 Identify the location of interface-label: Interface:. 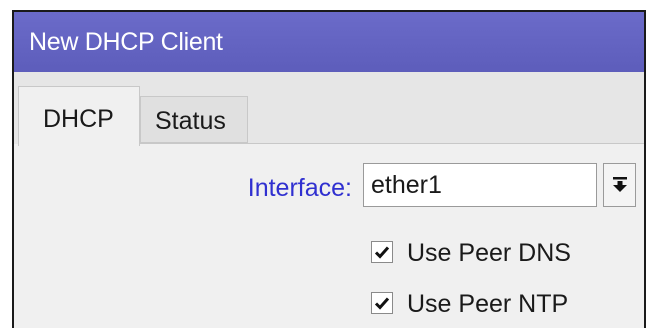
(299, 188).